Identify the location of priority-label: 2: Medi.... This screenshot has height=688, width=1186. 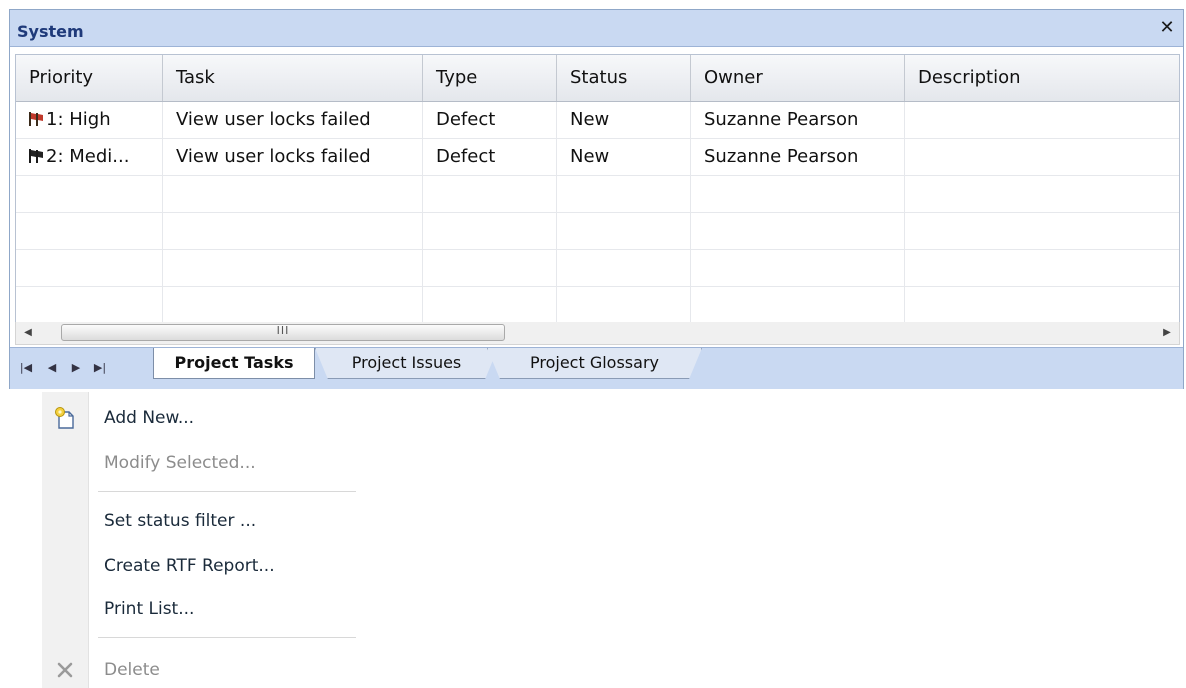
(88, 156).